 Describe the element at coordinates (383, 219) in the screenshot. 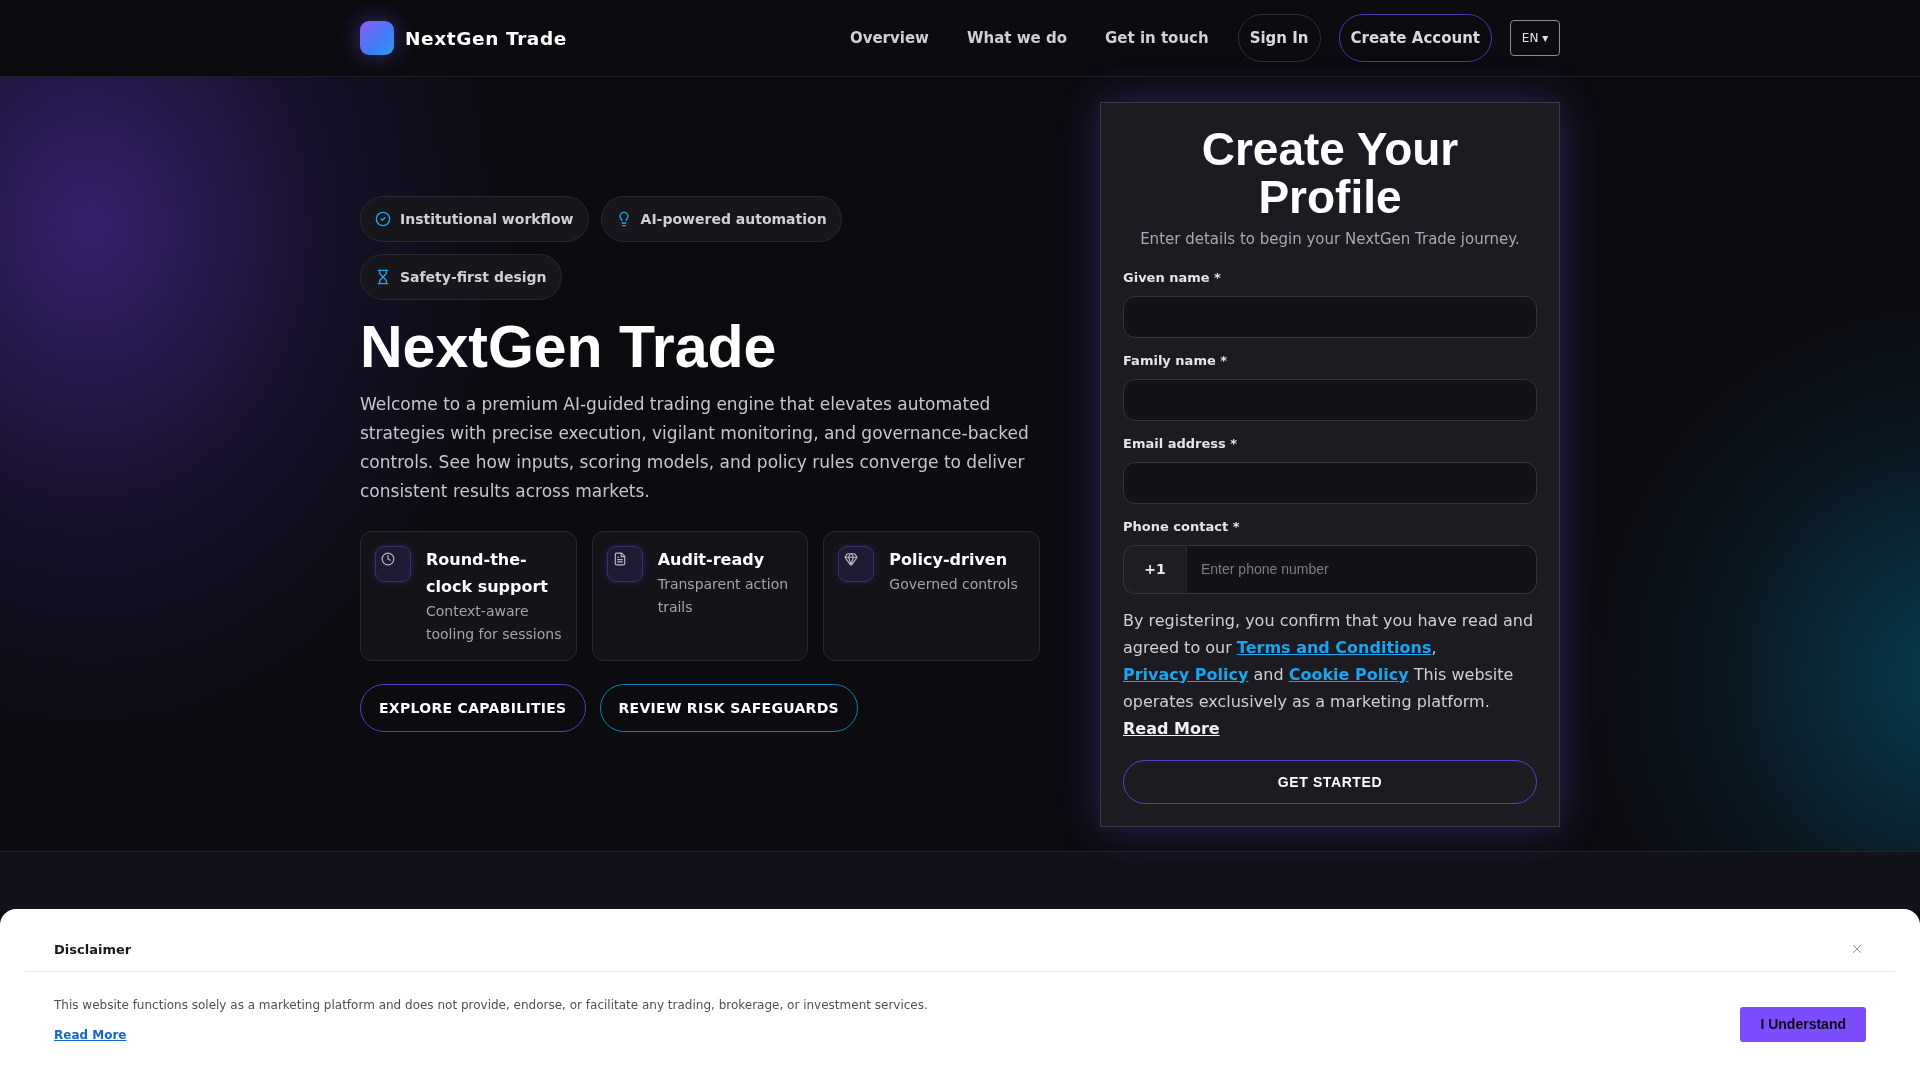

I see `check-circle-icon` at that location.